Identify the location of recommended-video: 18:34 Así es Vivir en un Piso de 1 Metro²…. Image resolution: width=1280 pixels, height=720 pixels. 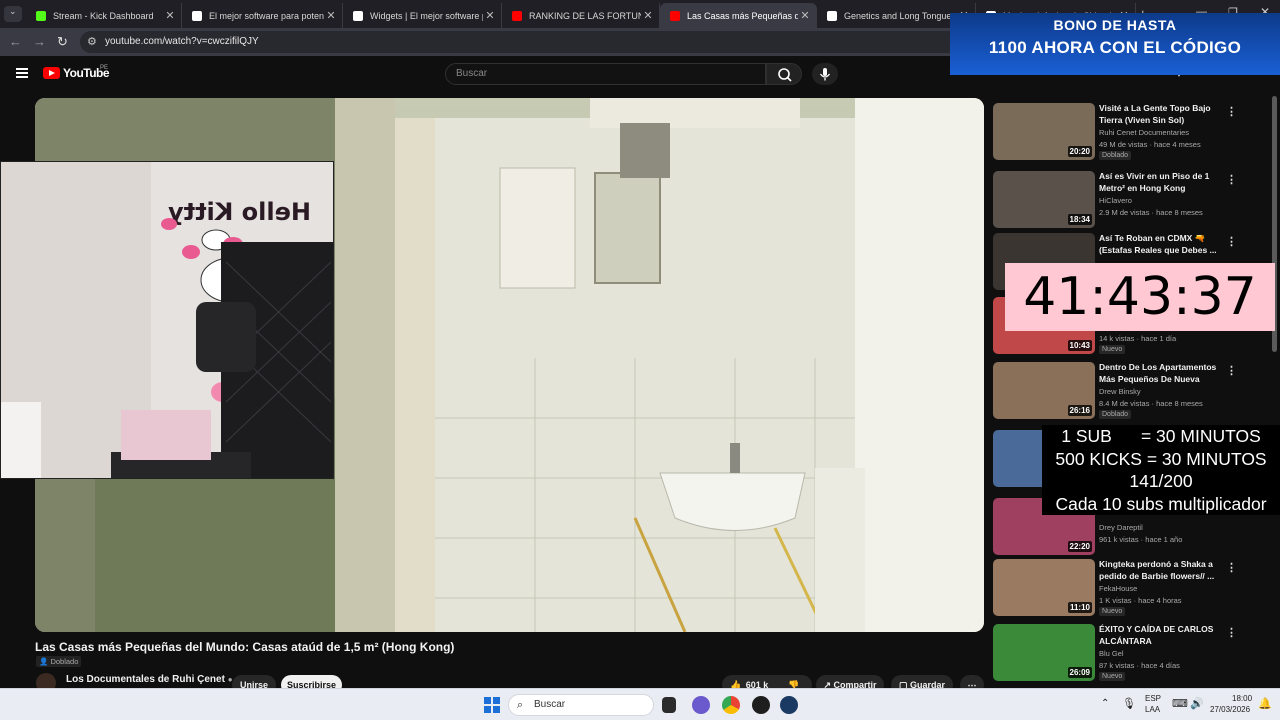
(1128, 200).